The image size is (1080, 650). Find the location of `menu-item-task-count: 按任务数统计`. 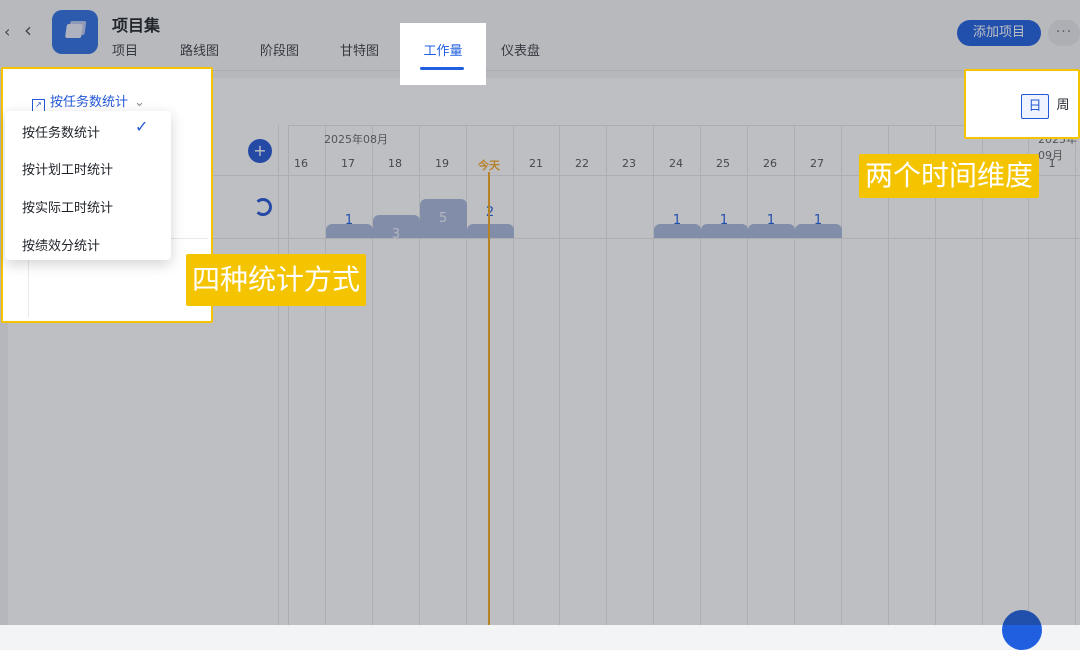

menu-item-task-count: 按任务数统计 is located at coordinates (61, 131).